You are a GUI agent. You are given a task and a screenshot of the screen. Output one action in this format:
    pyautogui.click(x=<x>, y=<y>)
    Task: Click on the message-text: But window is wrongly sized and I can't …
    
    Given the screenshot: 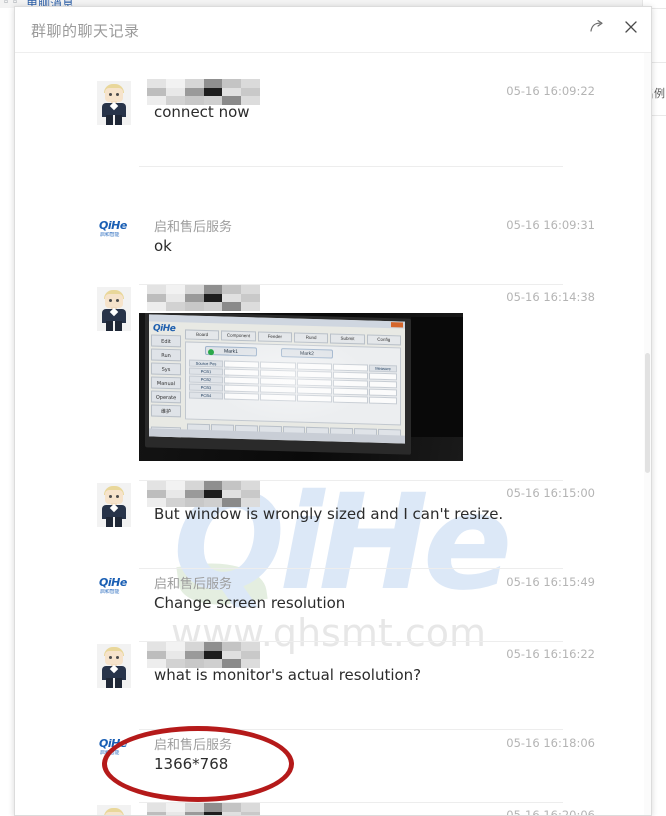 What is the action you would take?
    pyautogui.click(x=329, y=514)
    